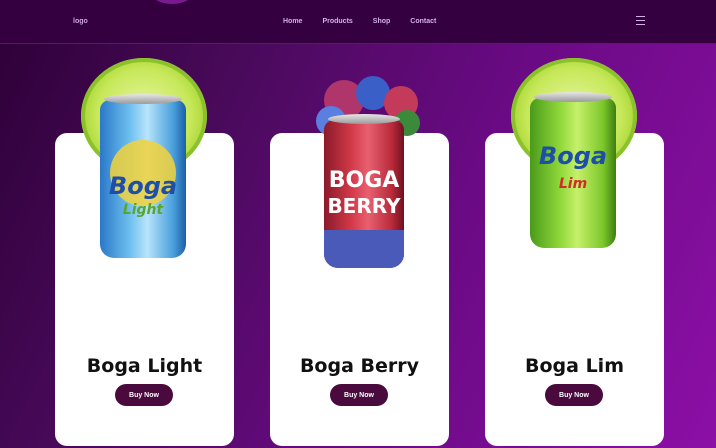 The height and width of the screenshot is (448, 716). Describe the element at coordinates (369, 21) in the screenshot. I see `nav-links: Home Products Shop Contact` at that location.